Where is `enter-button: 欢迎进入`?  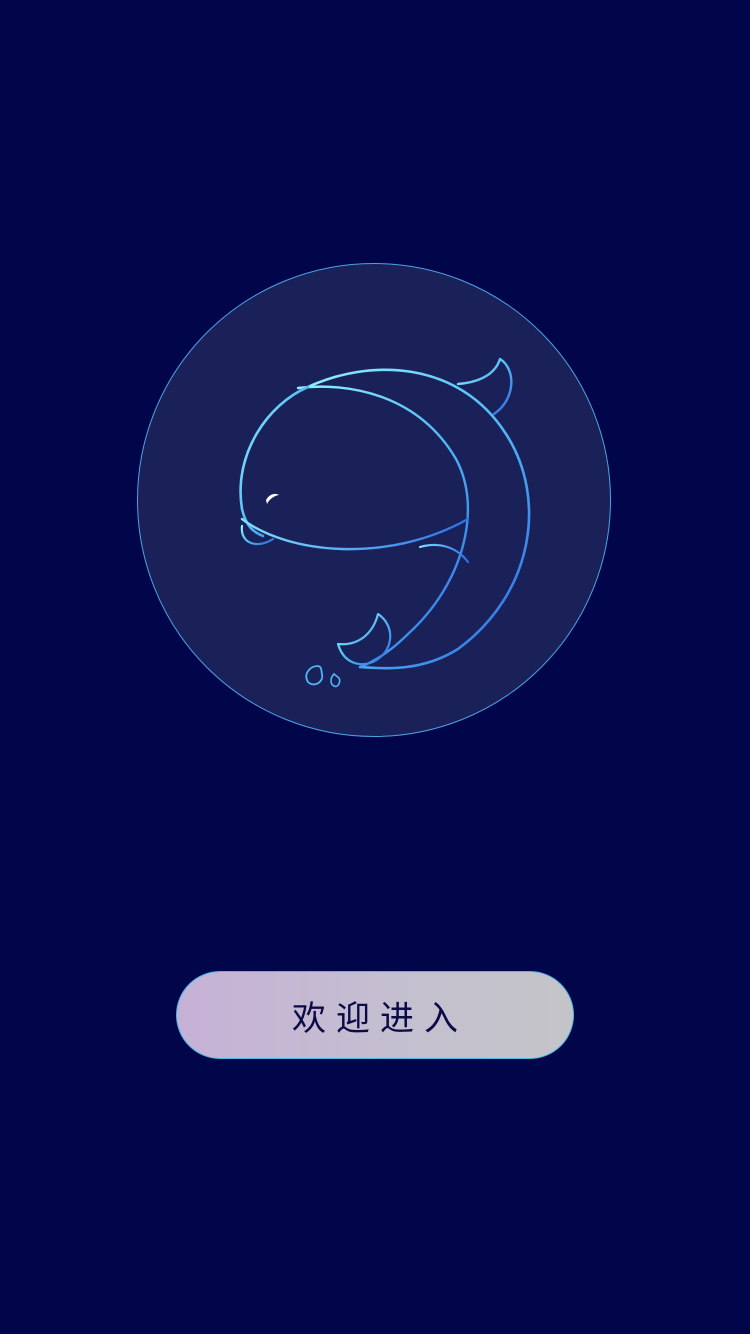
enter-button: 欢迎进入 is located at coordinates (375, 1015).